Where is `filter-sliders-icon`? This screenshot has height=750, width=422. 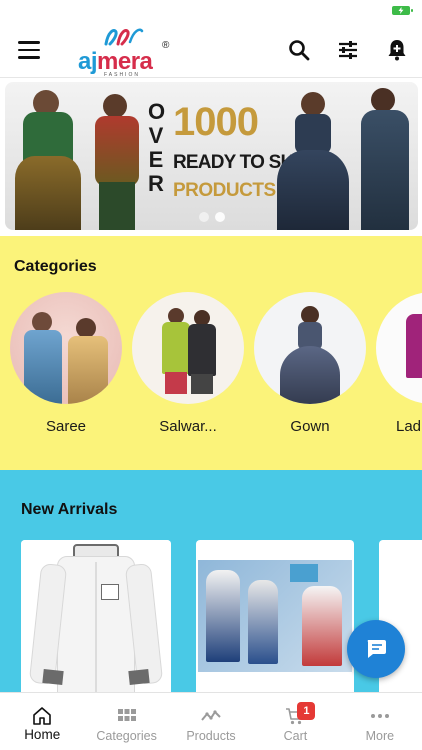 filter-sliders-icon is located at coordinates (348, 50).